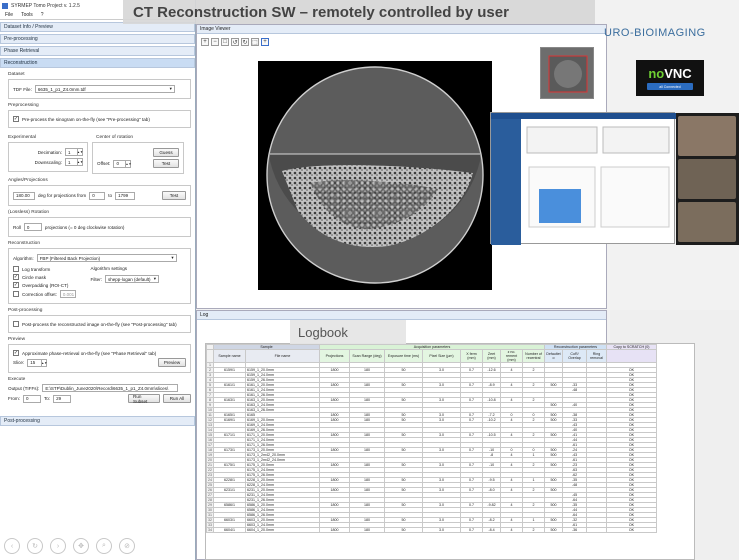  What do you see at coordinates (16, 119) in the screenshot?
I see `preprocess-checkbox: ✓` at bounding box center [16, 119].